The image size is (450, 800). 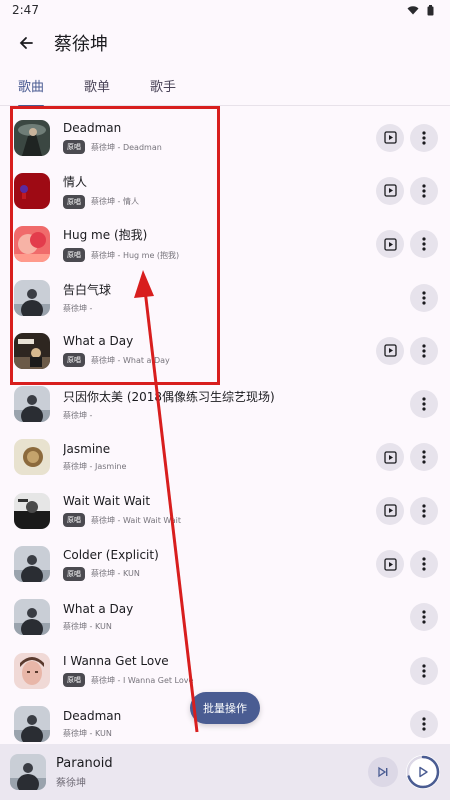 What do you see at coordinates (423, 772) in the screenshot?
I see `play-button` at bounding box center [423, 772].